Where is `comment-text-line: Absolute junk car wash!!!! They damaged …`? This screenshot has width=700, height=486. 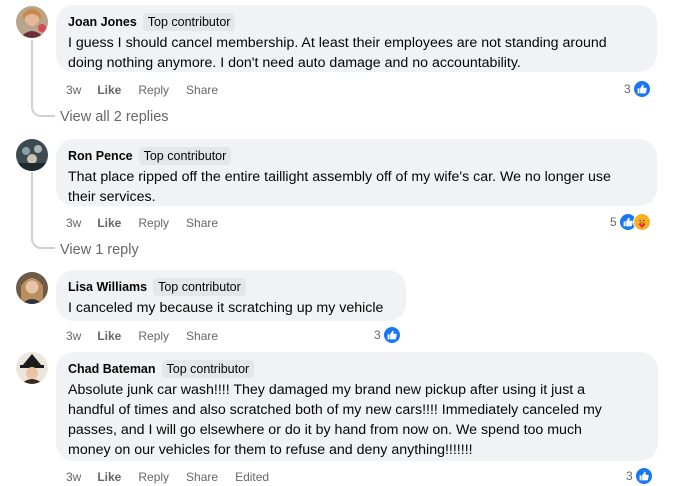
comment-text-line: Absolute junk car wash!!!! They damaged … is located at coordinates (327, 390).